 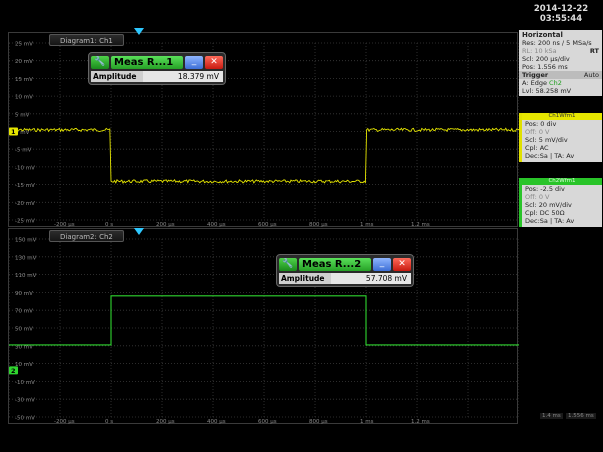 I want to click on y-tick-label: 130 mV, so click(x=26, y=258).